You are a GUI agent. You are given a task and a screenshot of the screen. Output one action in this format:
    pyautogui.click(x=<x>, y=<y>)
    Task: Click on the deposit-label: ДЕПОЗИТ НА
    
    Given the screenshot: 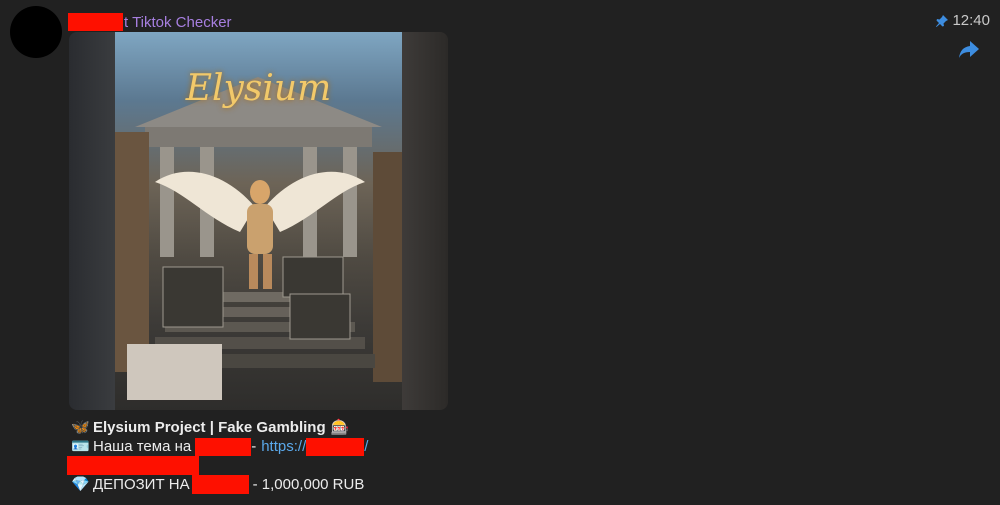 What is the action you would take?
    pyautogui.click(x=141, y=484)
    